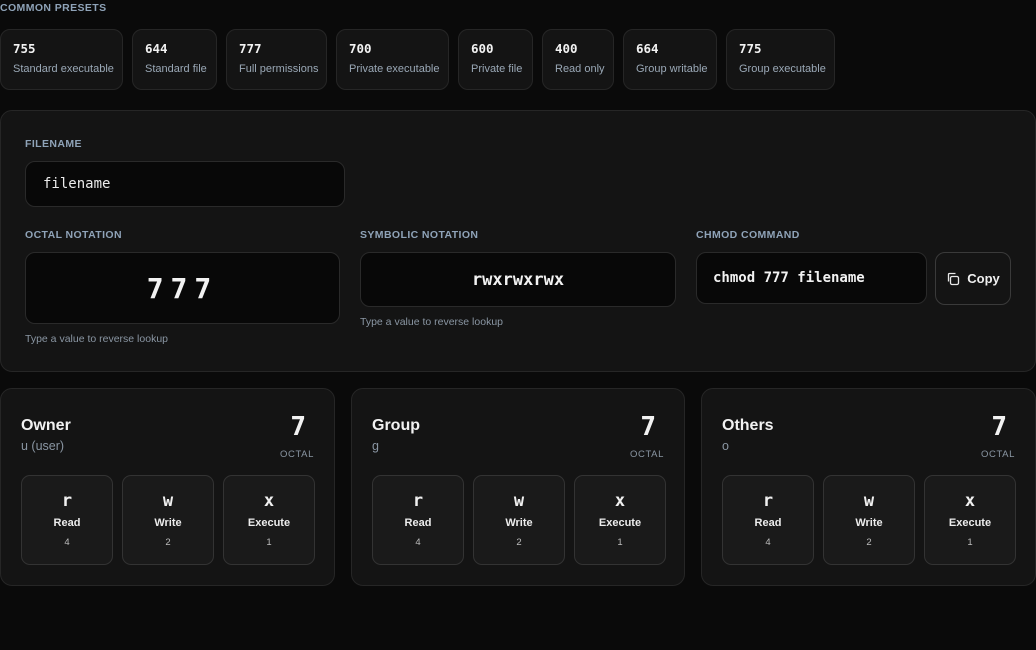 Image resolution: width=1036 pixels, height=650 pixels. Describe the element at coordinates (156, 48) in the screenshot. I see `preset-code: 644` at that location.